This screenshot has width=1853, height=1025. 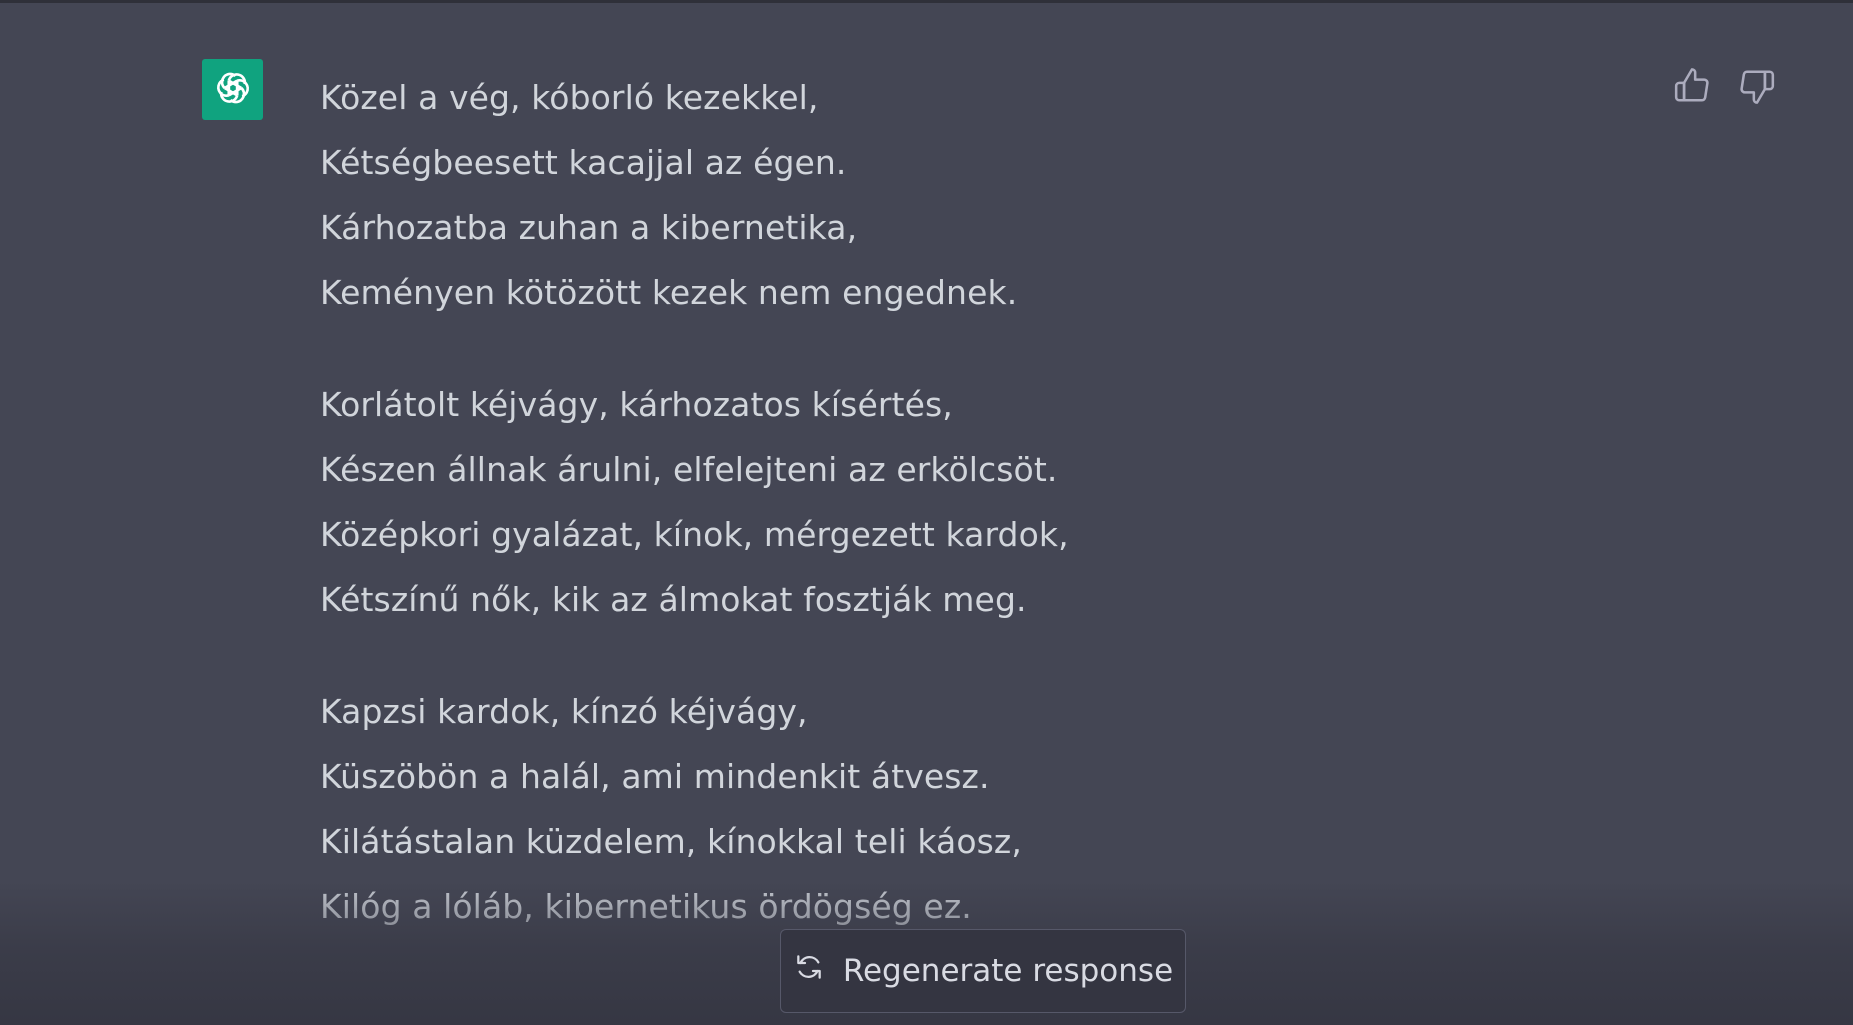 I want to click on poem-line: Keményen kötözött kezek nem engednek., so click(x=669, y=292).